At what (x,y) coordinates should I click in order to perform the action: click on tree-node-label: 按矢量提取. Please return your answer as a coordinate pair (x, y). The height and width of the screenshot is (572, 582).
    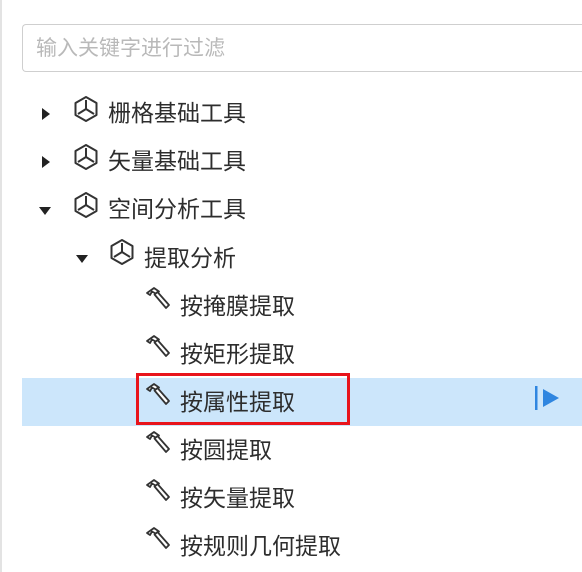
    Looking at the image, I should click on (237, 499).